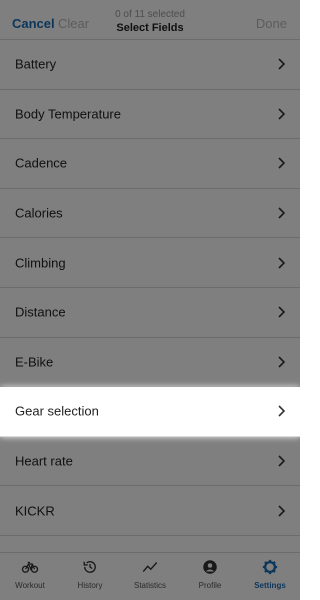 The width and height of the screenshot is (320, 600). What do you see at coordinates (270, 567) in the screenshot?
I see `gear-icon` at bounding box center [270, 567].